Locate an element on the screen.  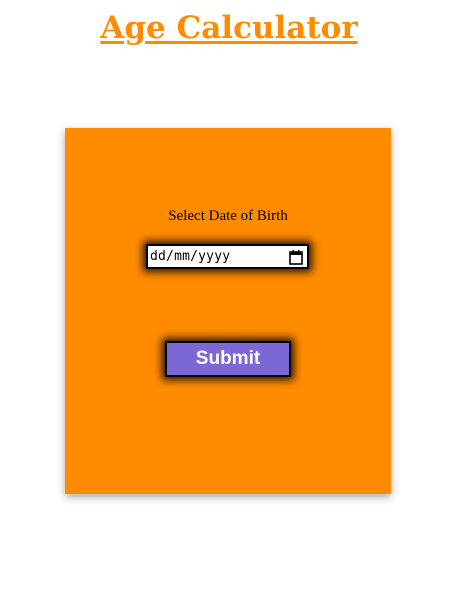
submit-button: Submit is located at coordinates (228, 359).